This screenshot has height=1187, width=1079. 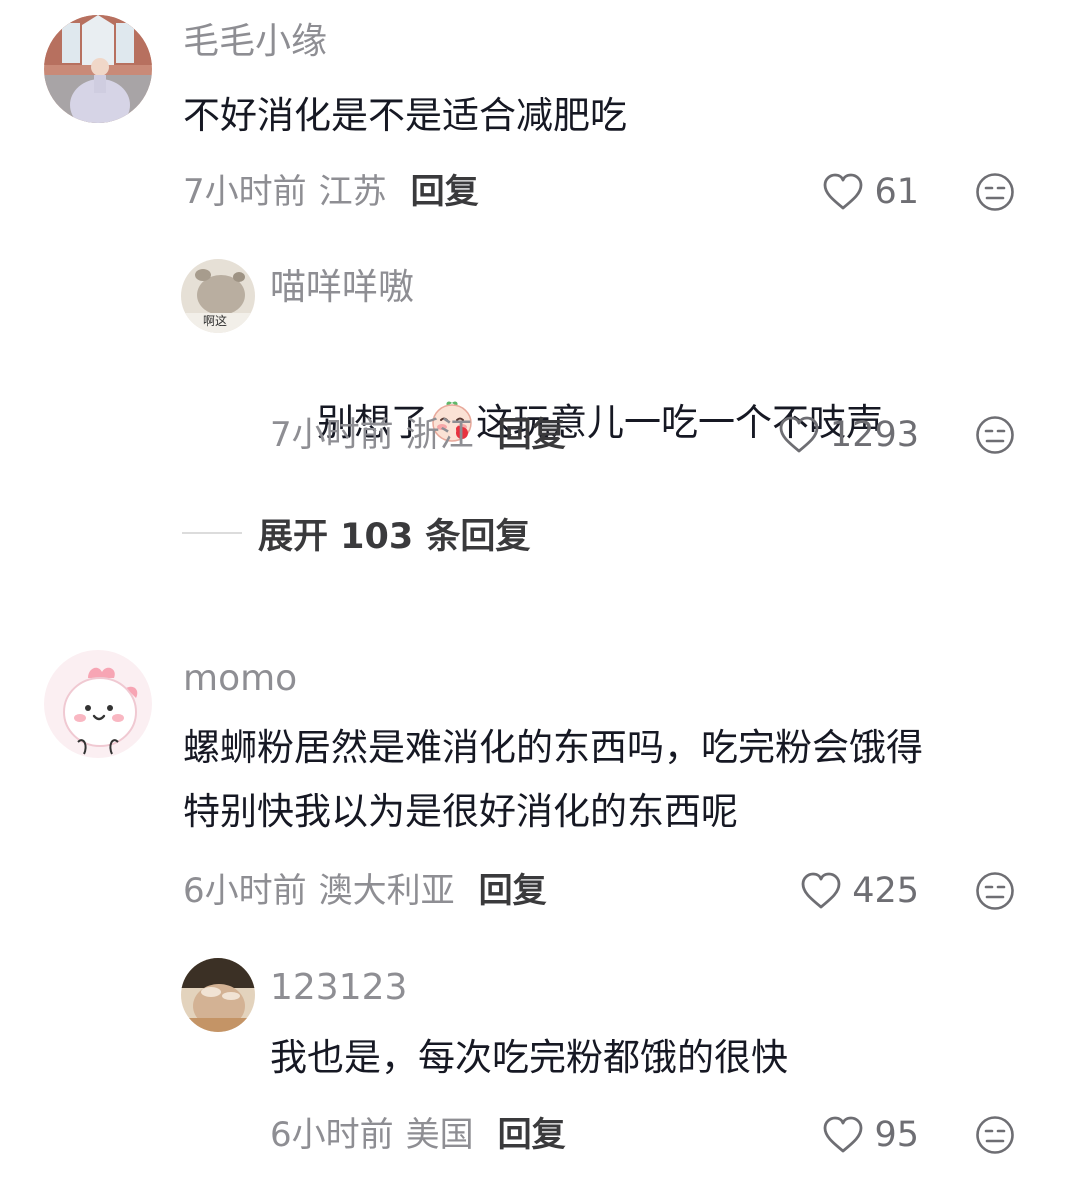 I want to click on like-button: 425, so click(x=859, y=891).